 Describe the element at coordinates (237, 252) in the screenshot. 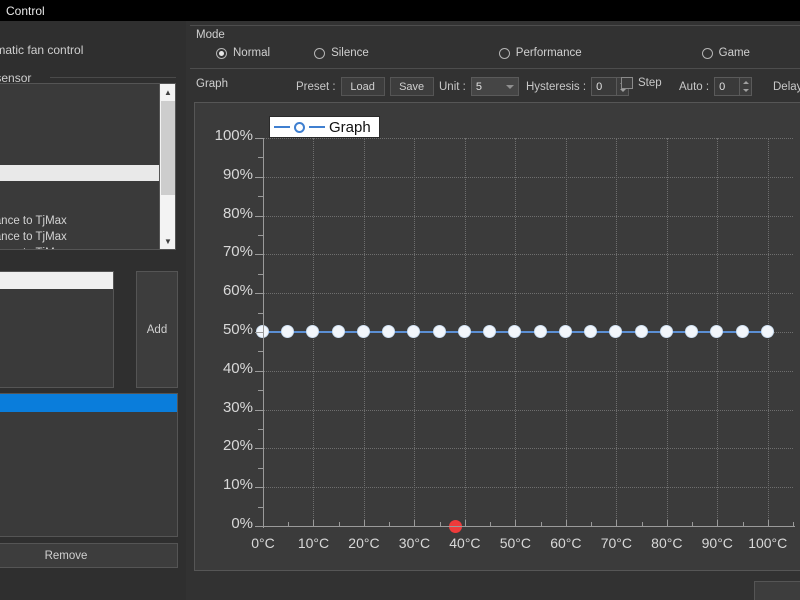

I see `y-axis-tick-label: 70%` at that location.